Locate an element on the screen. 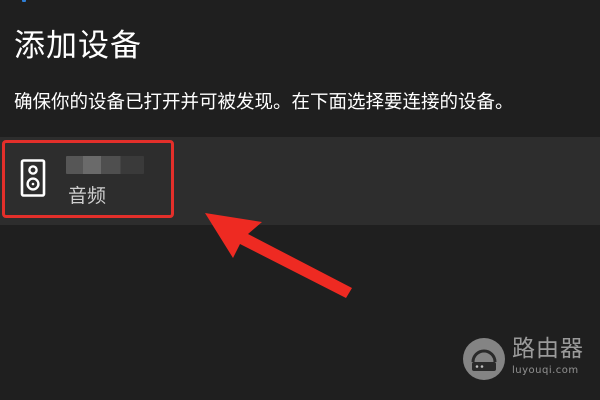 This screenshot has width=600, height=400. device-type-label: 音频 is located at coordinates (87, 196).